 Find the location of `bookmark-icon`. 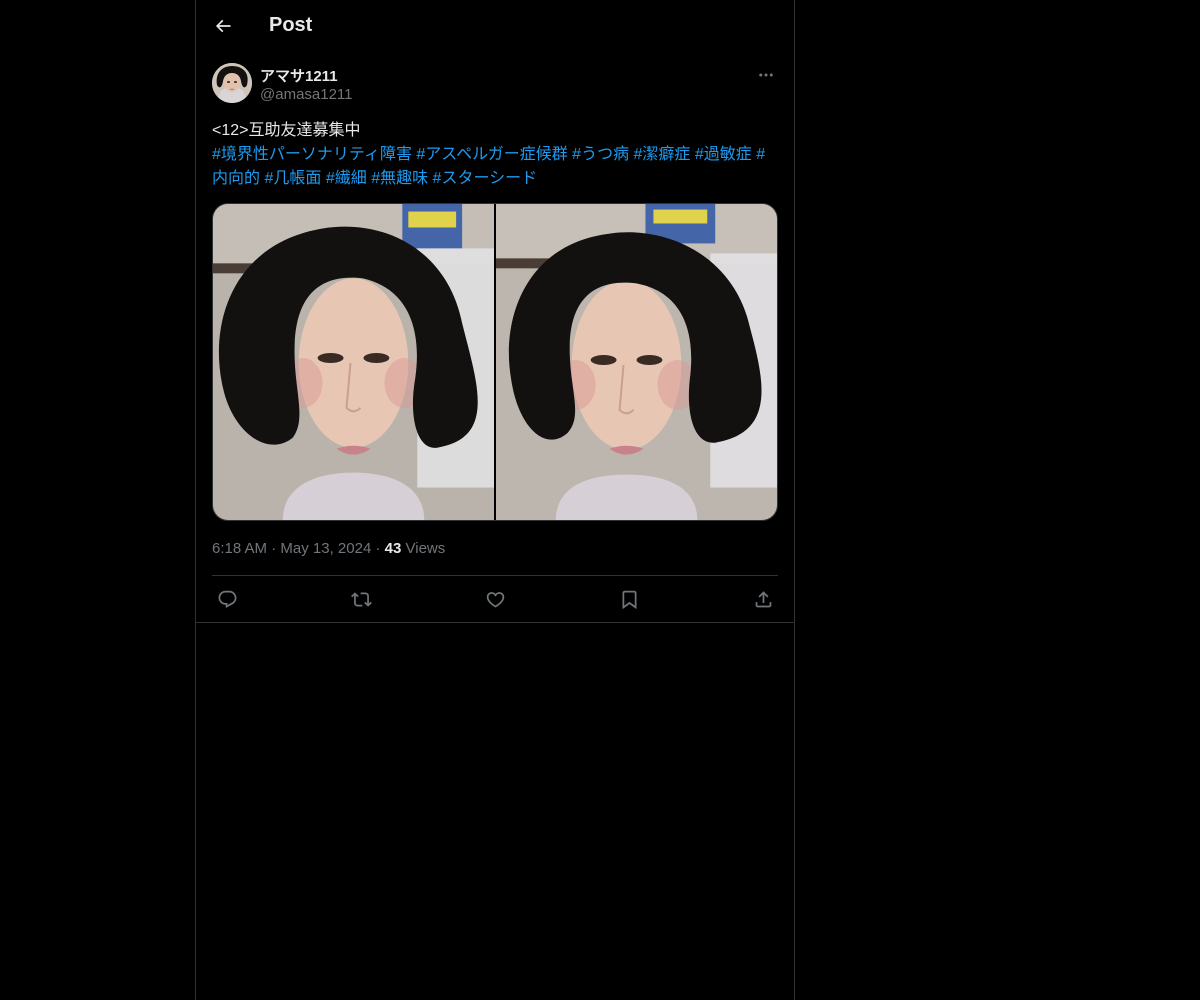

bookmark-icon is located at coordinates (629, 600).